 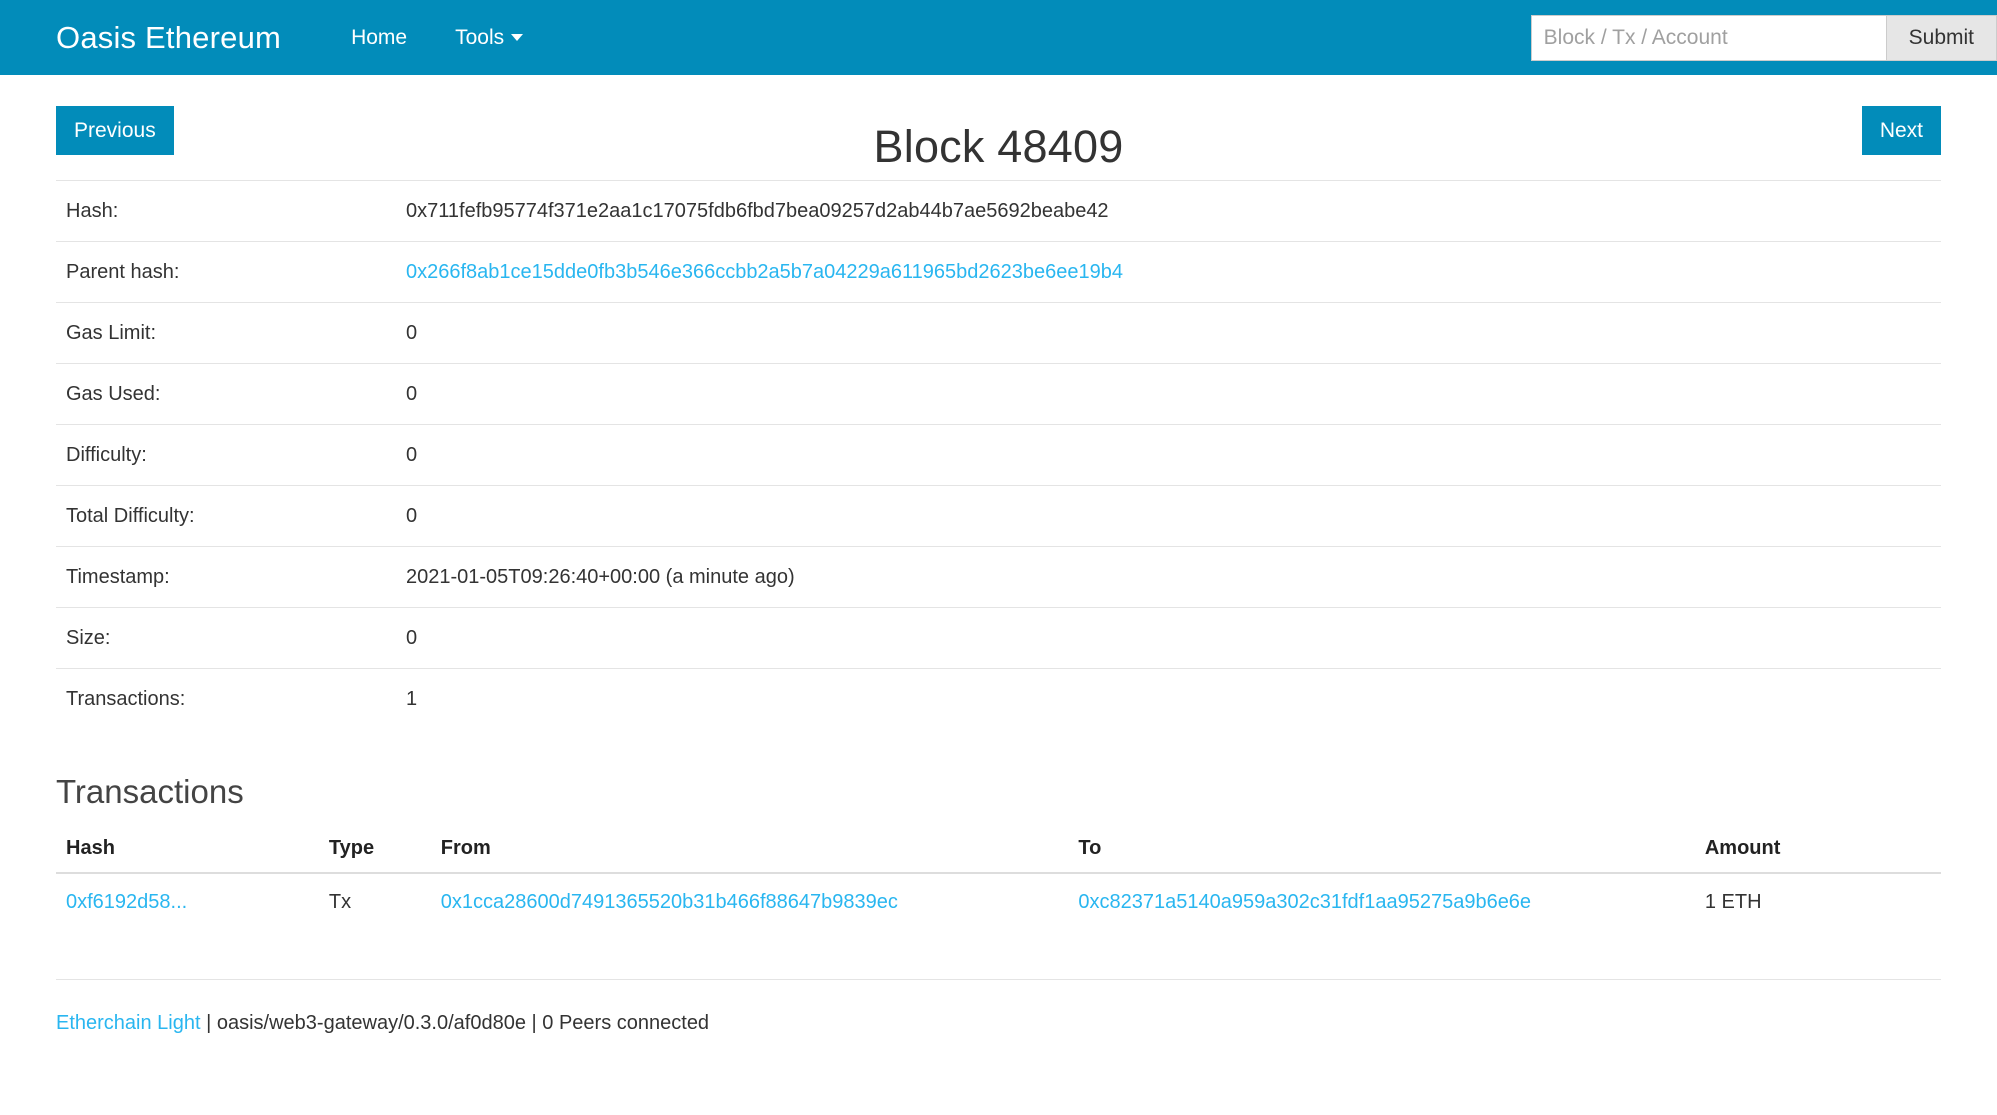 I want to click on detail-label-parent-hash: Parent hash:, so click(x=123, y=272).